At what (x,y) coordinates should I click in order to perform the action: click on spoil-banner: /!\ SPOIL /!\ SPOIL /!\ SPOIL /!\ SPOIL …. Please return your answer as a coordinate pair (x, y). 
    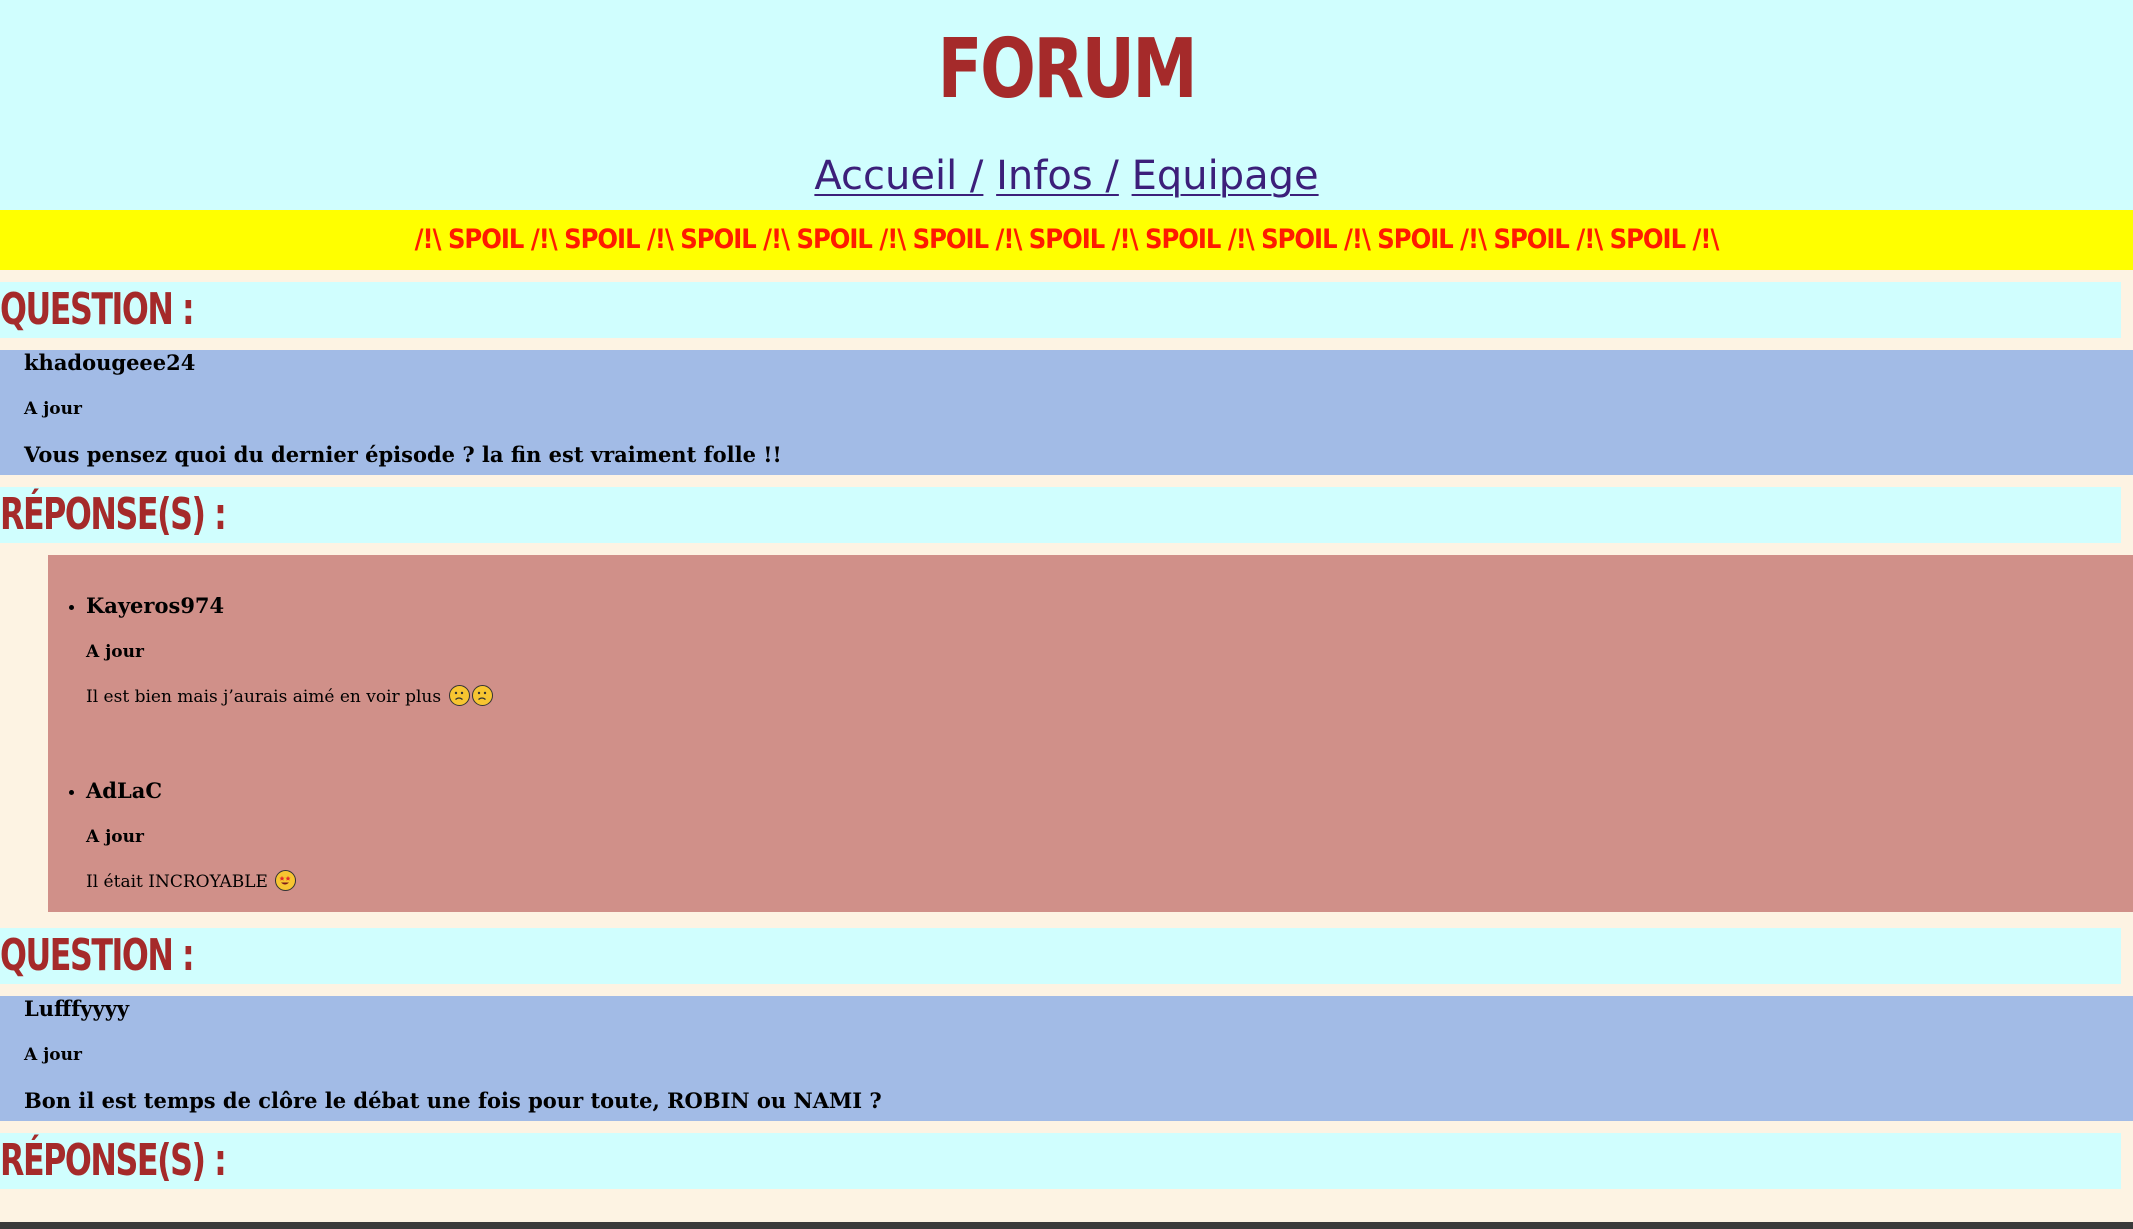
    Looking at the image, I should click on (1066, 240).